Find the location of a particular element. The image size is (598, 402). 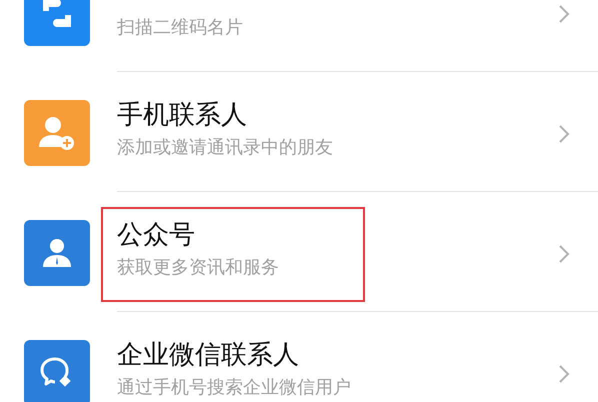

item-subtitle: 扫描二维码名片 is located at coordinates (180, 27).